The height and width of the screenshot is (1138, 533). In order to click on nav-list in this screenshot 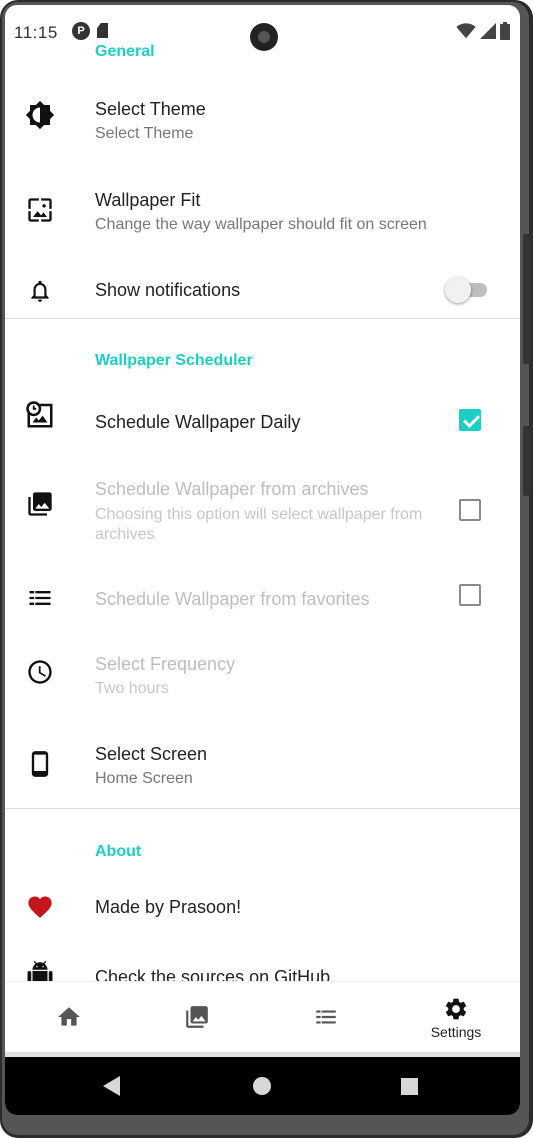, I will do `click(326, 1017)`.